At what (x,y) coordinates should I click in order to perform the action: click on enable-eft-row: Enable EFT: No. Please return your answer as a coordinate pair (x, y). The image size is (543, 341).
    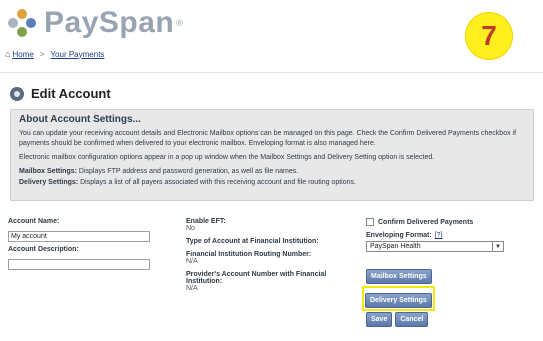
    Looking at the image, I should click on (261, 225).